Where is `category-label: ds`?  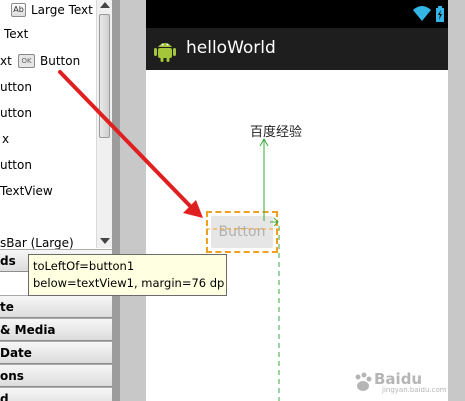
category-label: ds is located at coordinates (8, 261).